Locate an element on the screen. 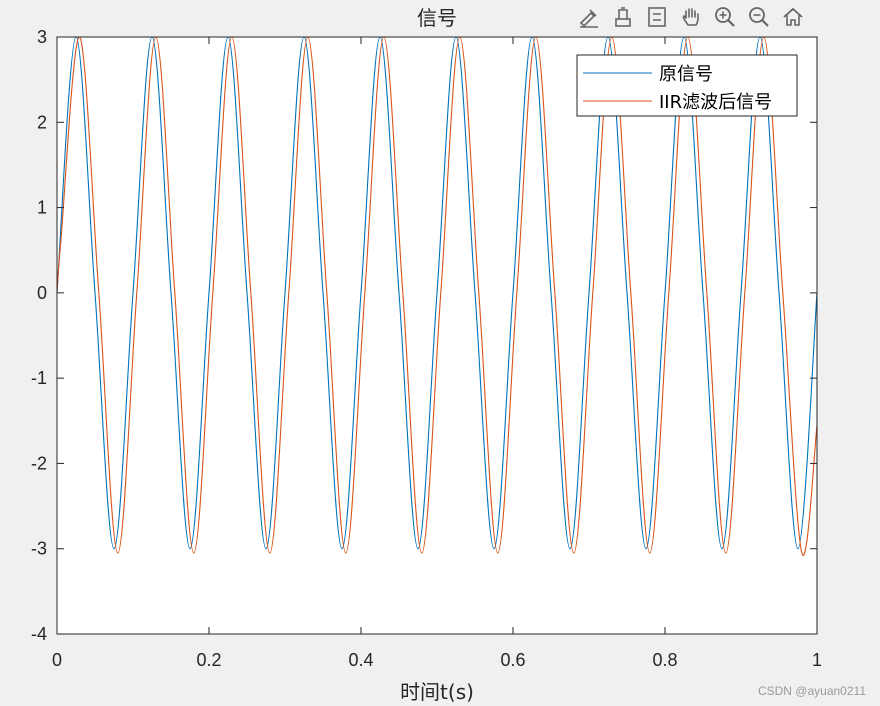 The height and width of the screenshot is (706, 880). y-tick-label: 2 is located at coordinates (42, 122).